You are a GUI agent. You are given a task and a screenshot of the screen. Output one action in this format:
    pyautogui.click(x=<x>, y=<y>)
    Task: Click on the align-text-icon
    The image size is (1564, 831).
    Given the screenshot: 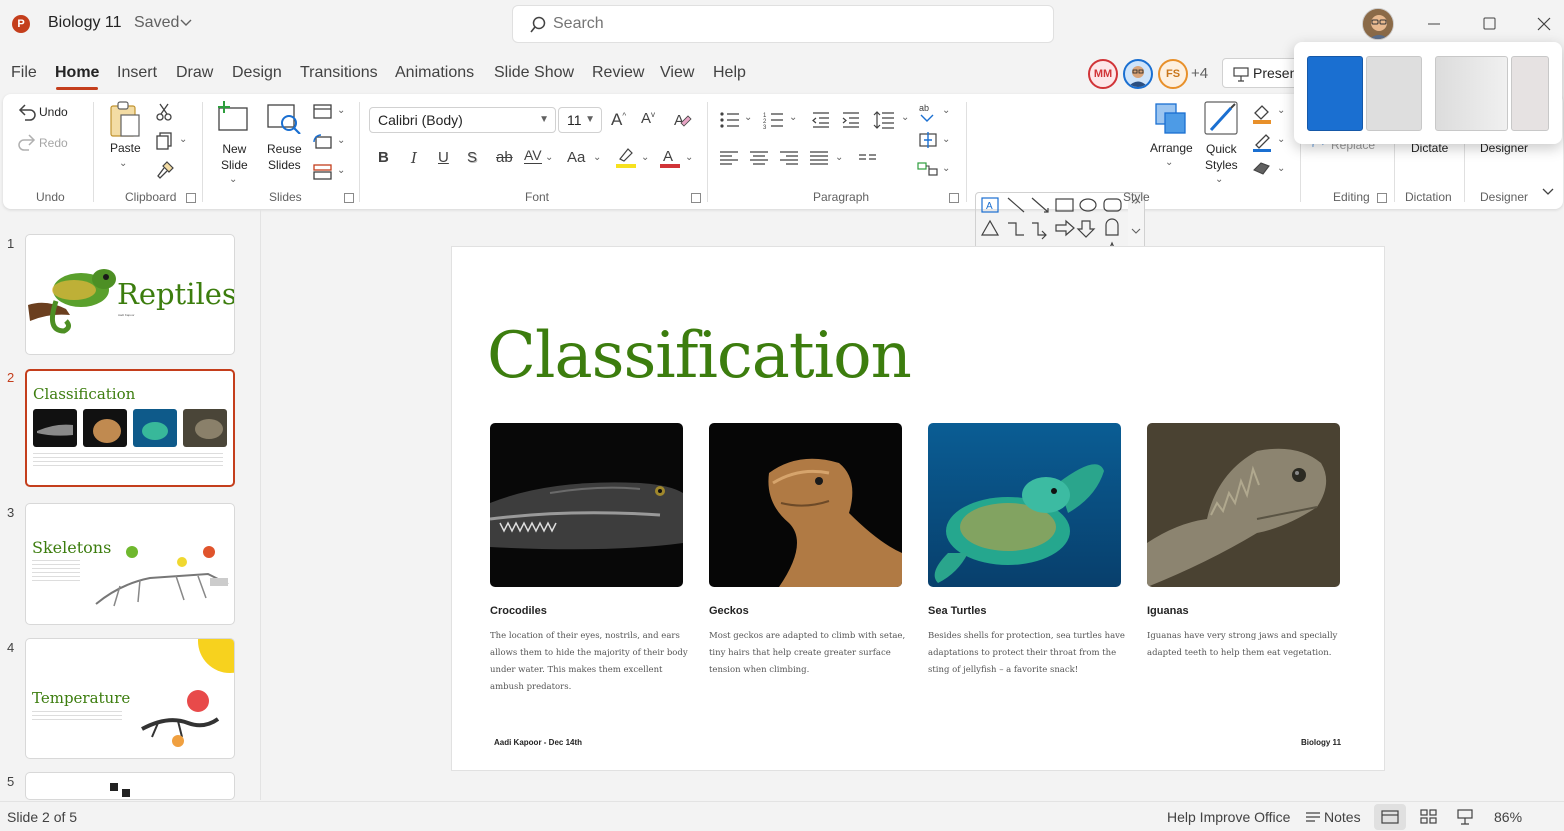 What is the action you would take?
    pyautogui.click(x=928, y=140)
    